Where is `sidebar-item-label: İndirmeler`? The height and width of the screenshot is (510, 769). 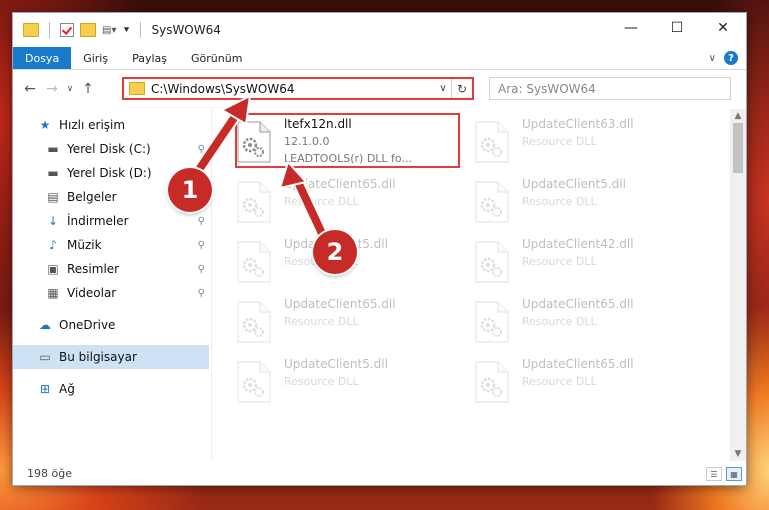 sidebar-item-label: İndirmeler is located at coordinates (98, 221).